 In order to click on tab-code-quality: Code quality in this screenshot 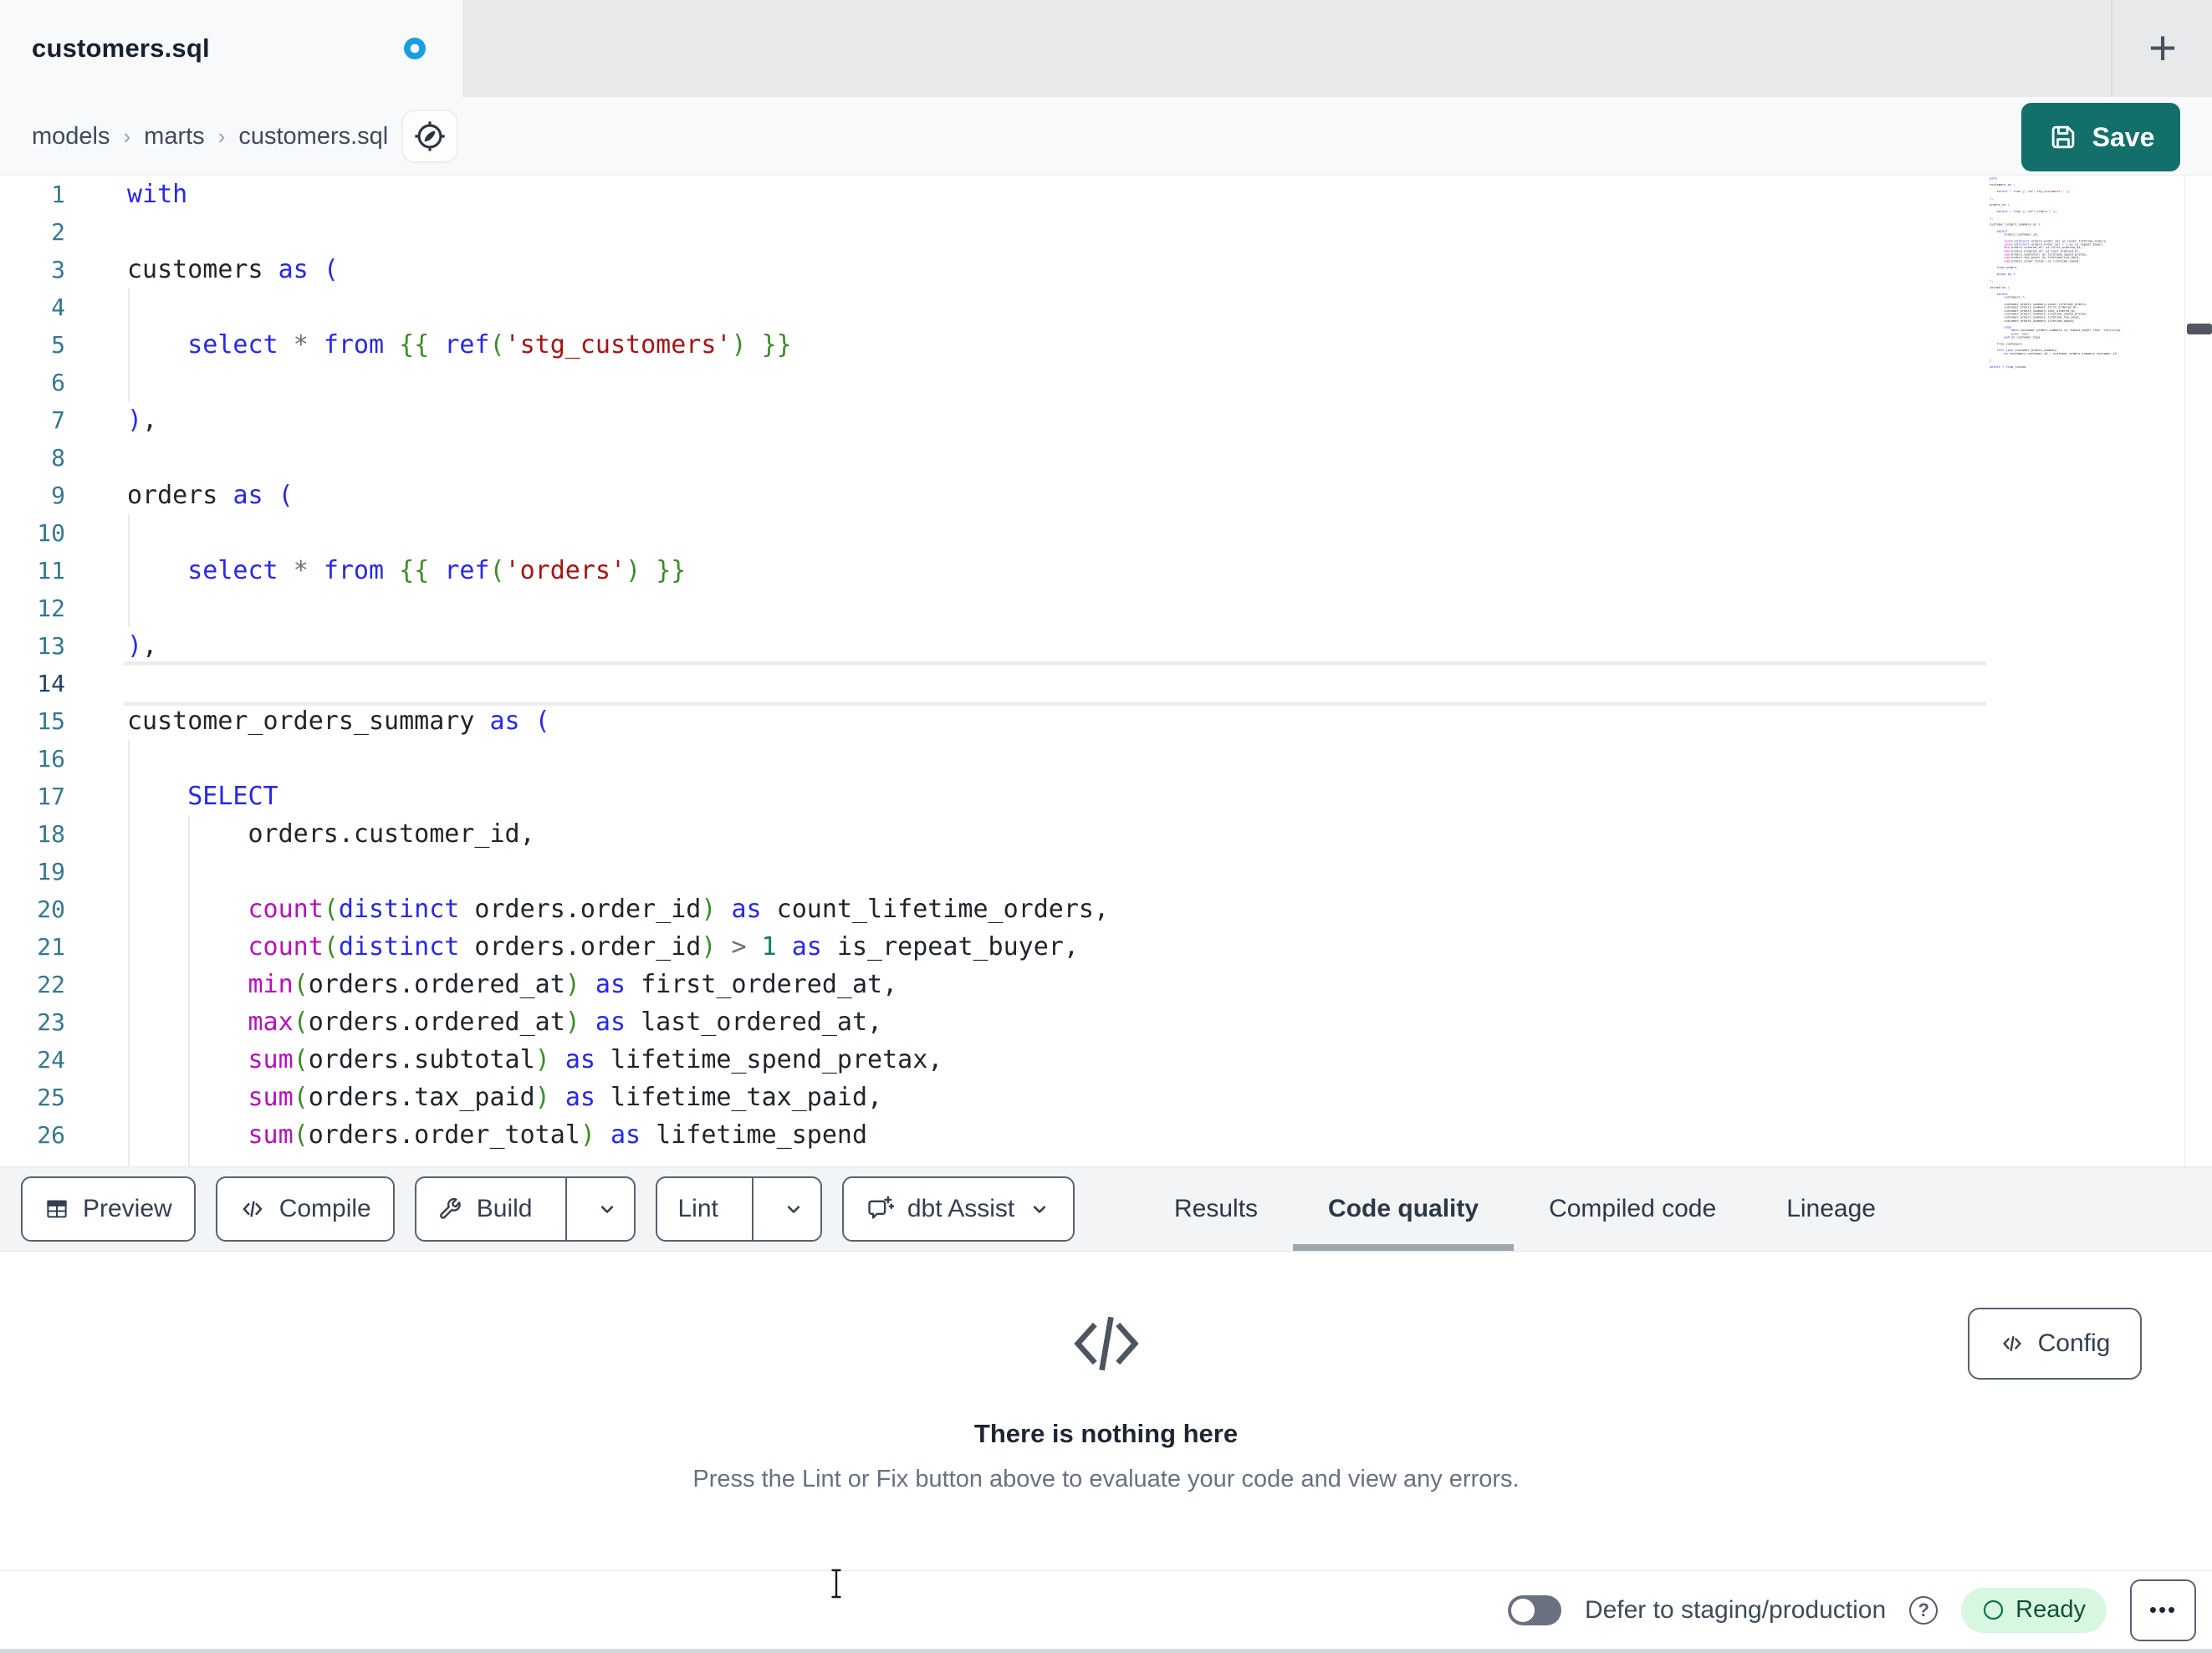, I will do `click(1404, 1209)`.